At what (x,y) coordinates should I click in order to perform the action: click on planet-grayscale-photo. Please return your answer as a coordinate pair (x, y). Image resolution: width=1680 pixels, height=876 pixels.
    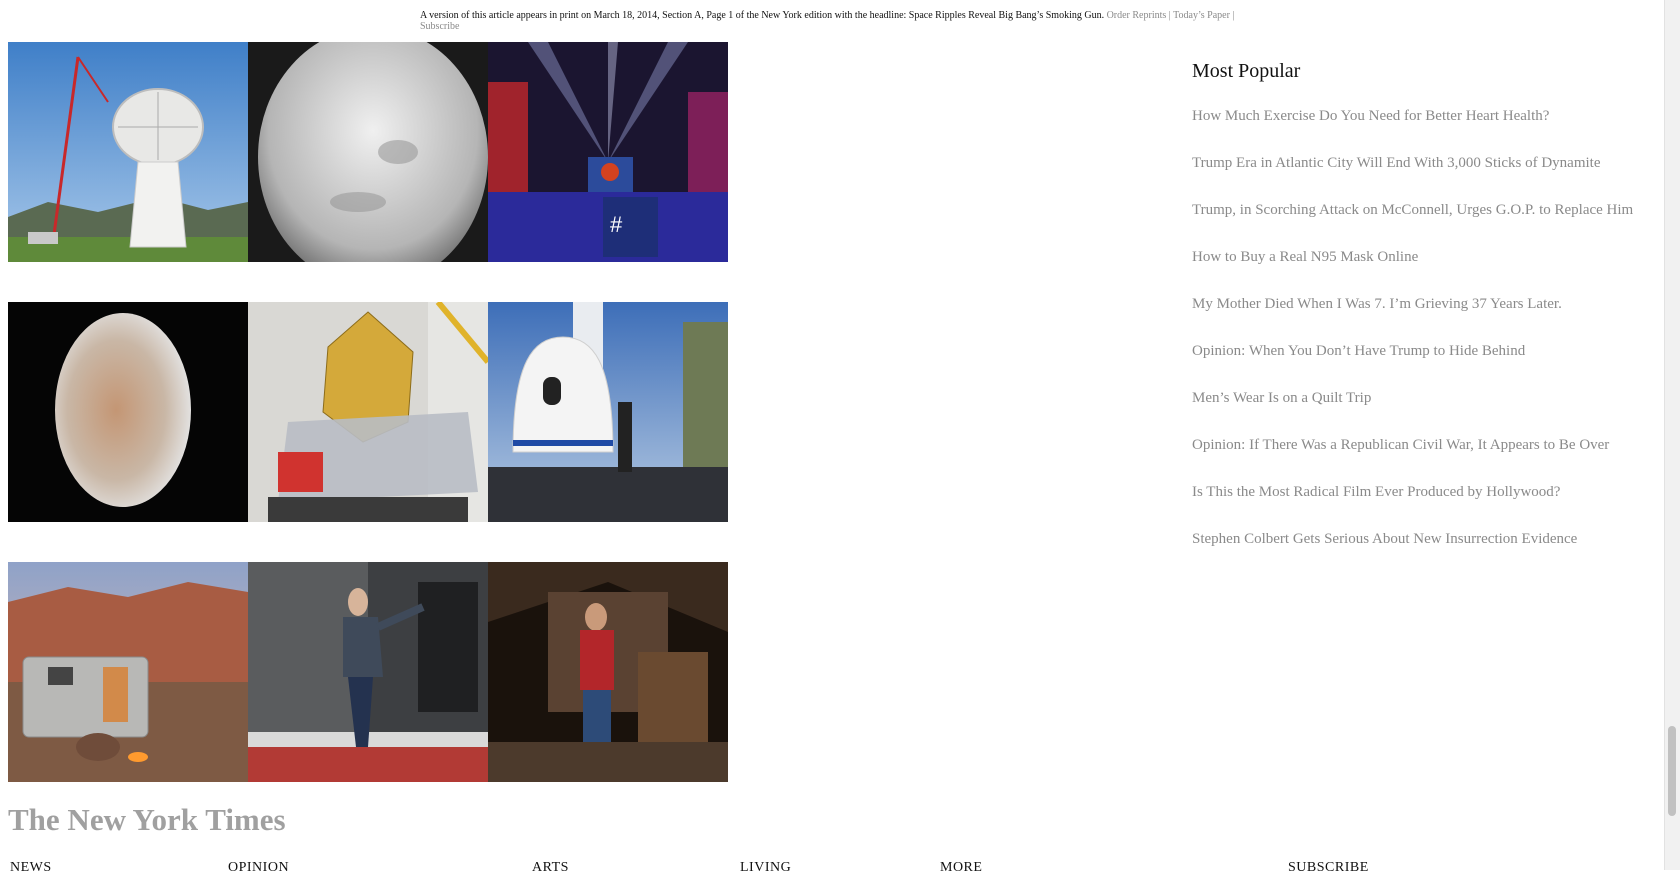
    Looking at the image, I should click on (368, 152).